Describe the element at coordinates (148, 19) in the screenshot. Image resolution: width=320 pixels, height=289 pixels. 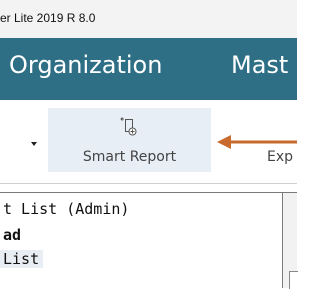
I see `title-bar: er Lite 2019 R 8.0` at that location.